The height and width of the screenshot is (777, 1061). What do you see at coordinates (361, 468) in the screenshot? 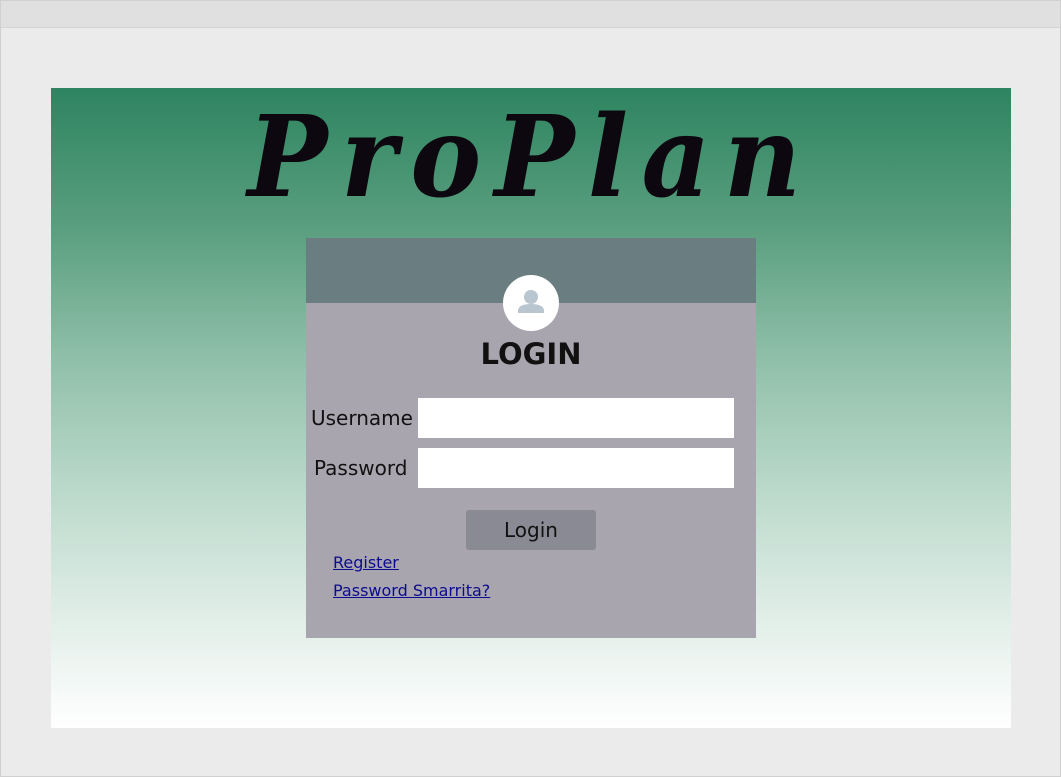
I see `password-label: Password` at bounding box center [361, 468].